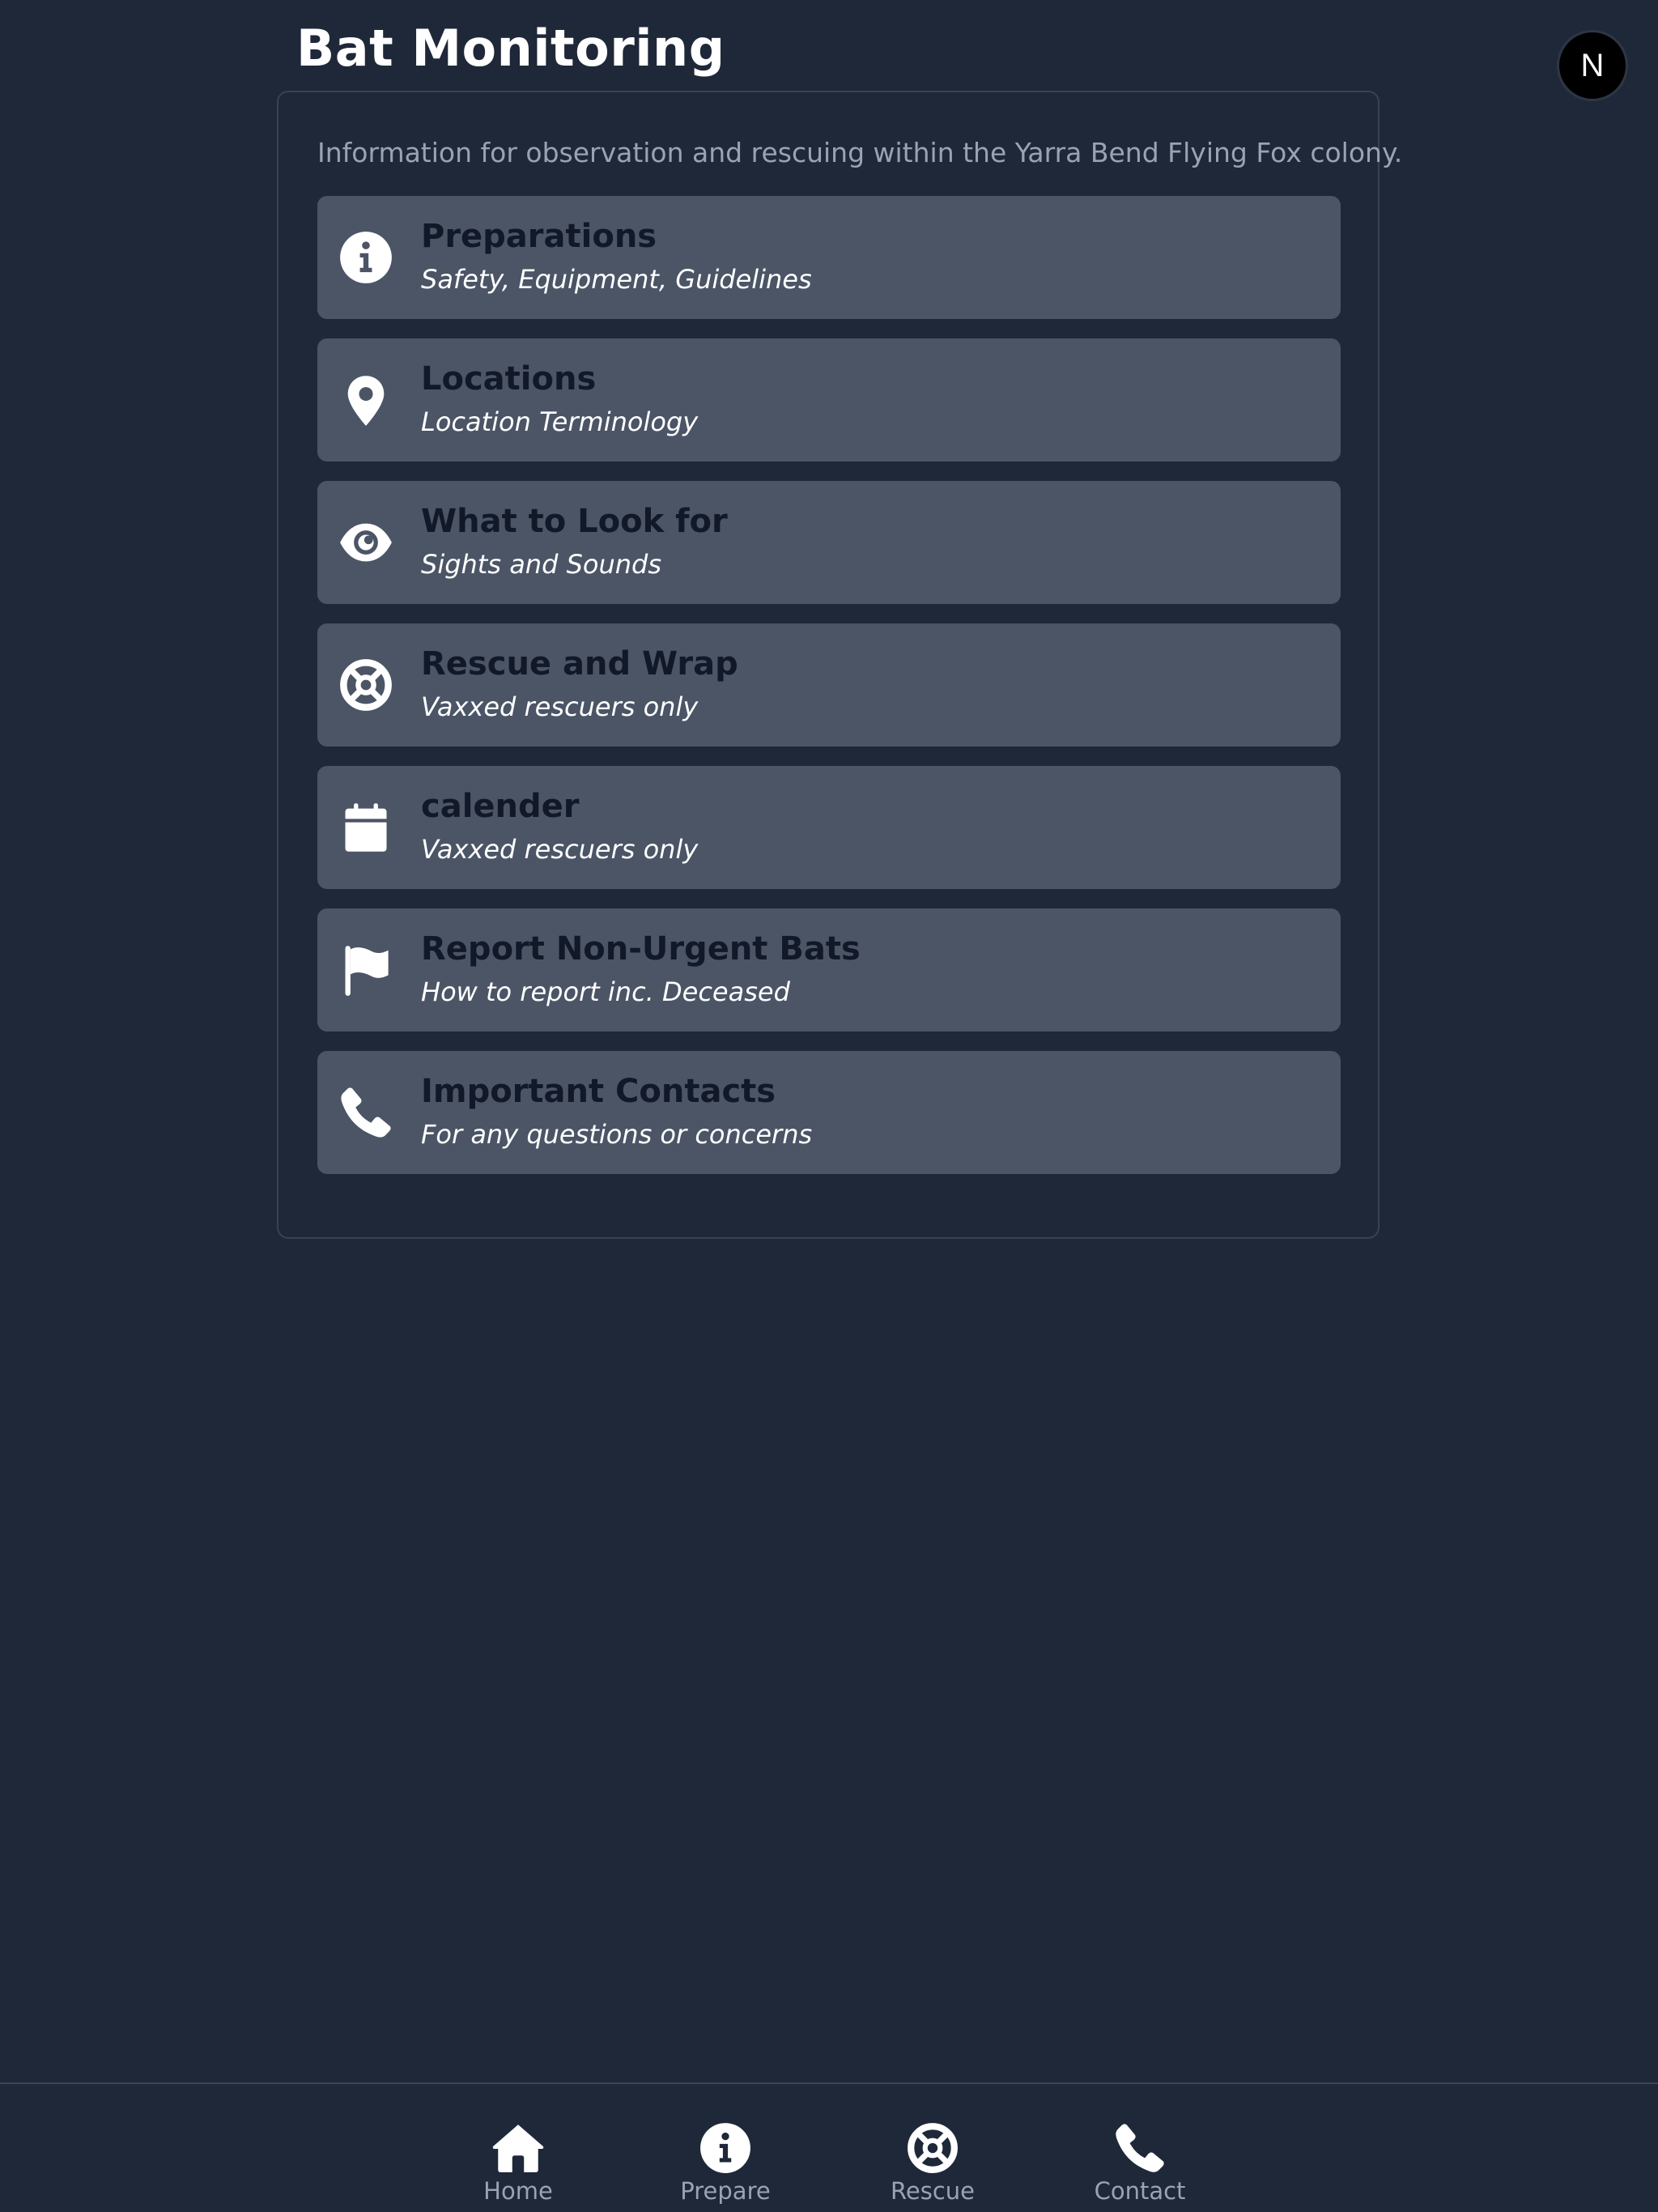 This screenshot has width=1658, height=2212. I want to click on flag-icon, so click(365, 970).